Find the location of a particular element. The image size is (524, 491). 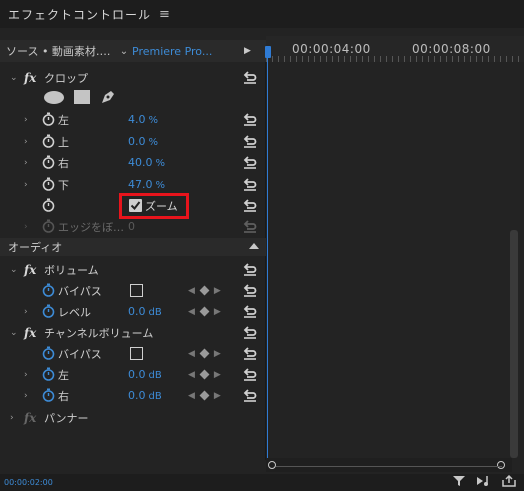

property-value: 4.0% is located at coordinates (143, 119).